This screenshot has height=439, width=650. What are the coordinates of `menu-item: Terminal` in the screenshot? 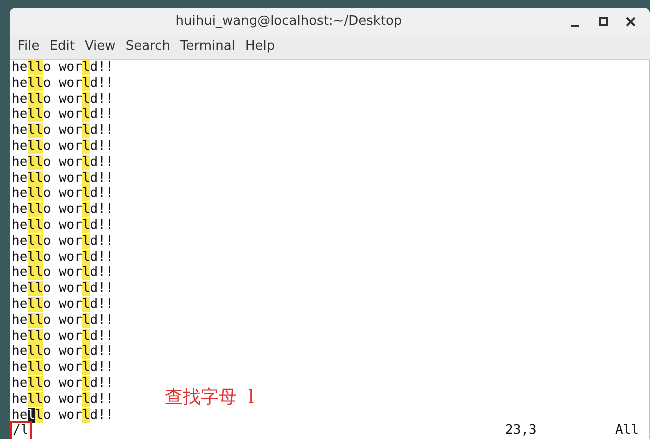 It's located at (207, 47).